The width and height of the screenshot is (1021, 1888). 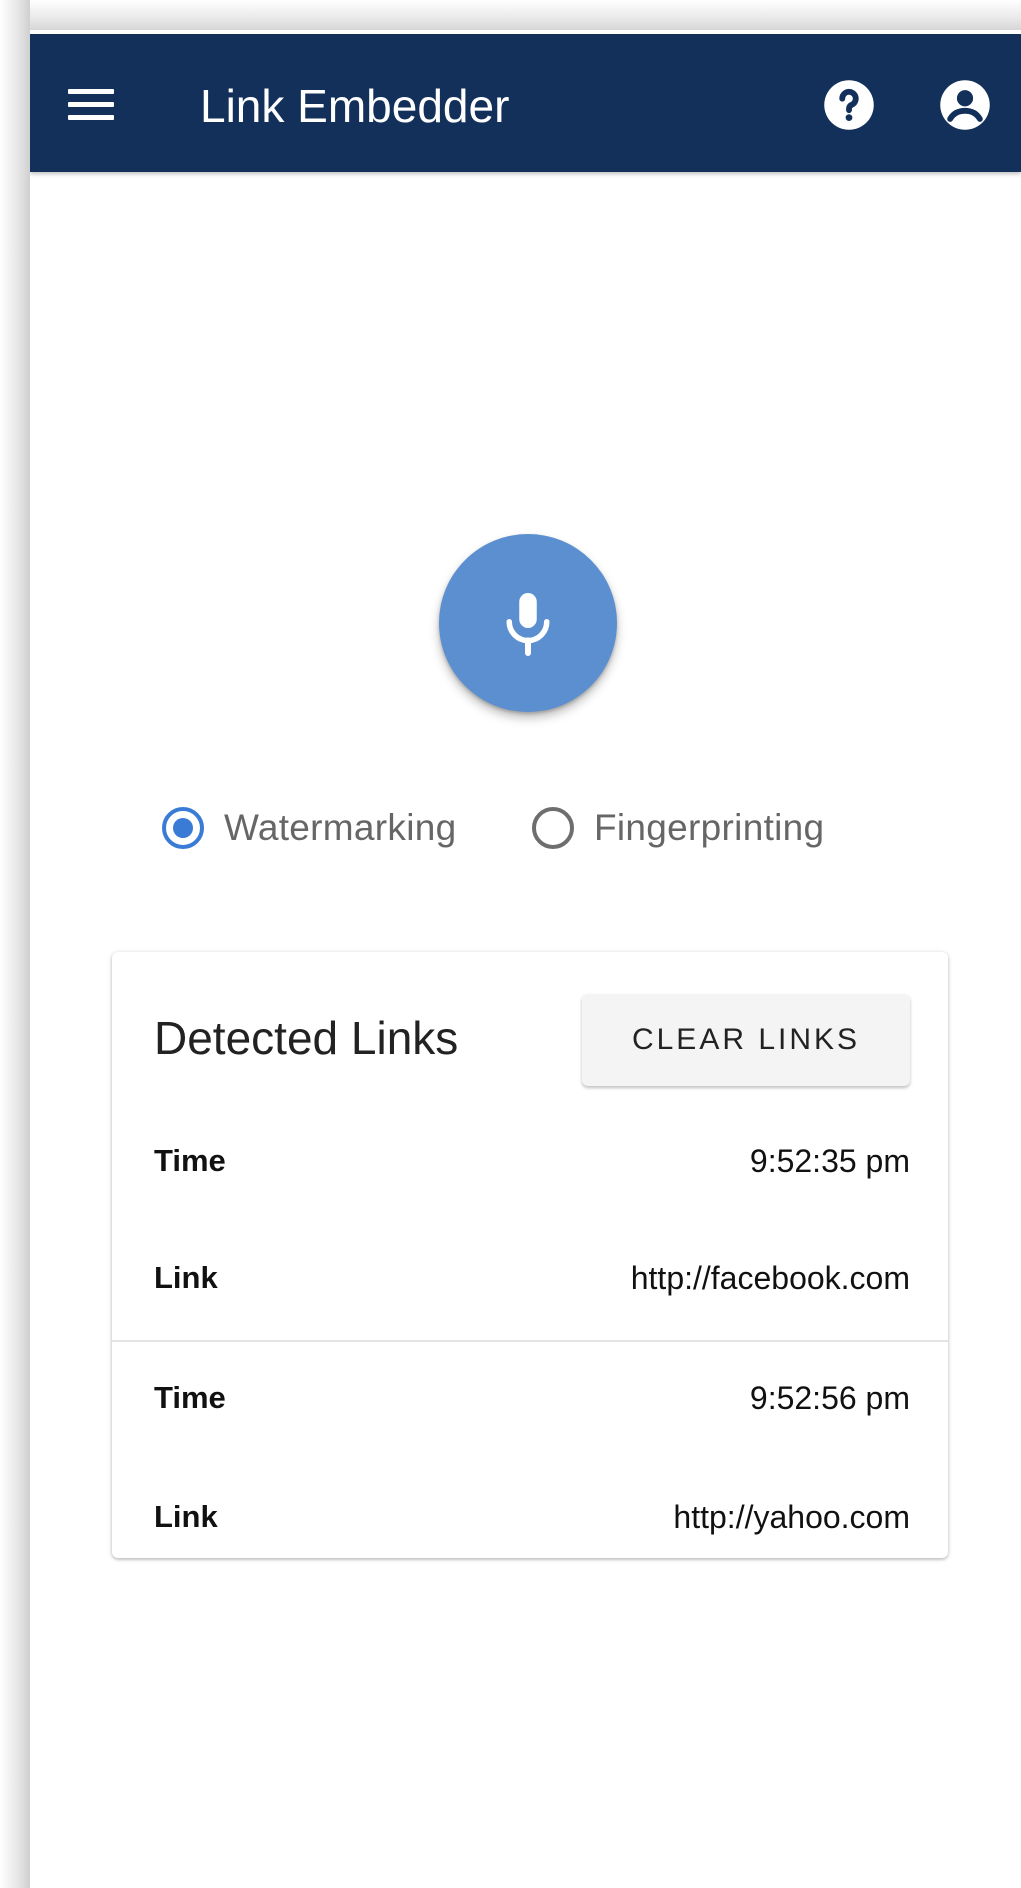 I want to click on time-value: 9:52:35 pm, so click(x=829, y=1160).